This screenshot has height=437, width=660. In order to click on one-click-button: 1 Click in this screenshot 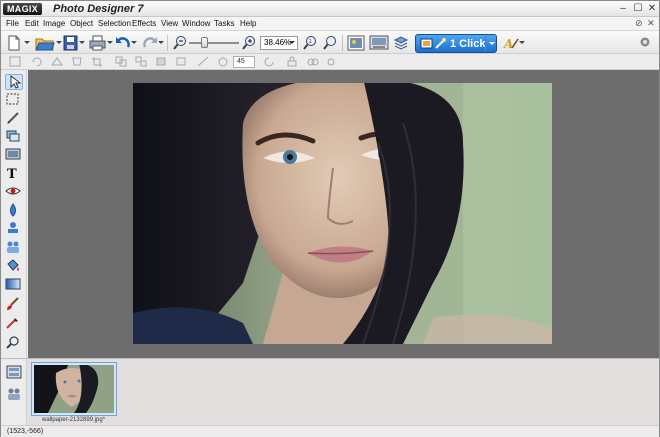, I will do `click(456, 43)`.